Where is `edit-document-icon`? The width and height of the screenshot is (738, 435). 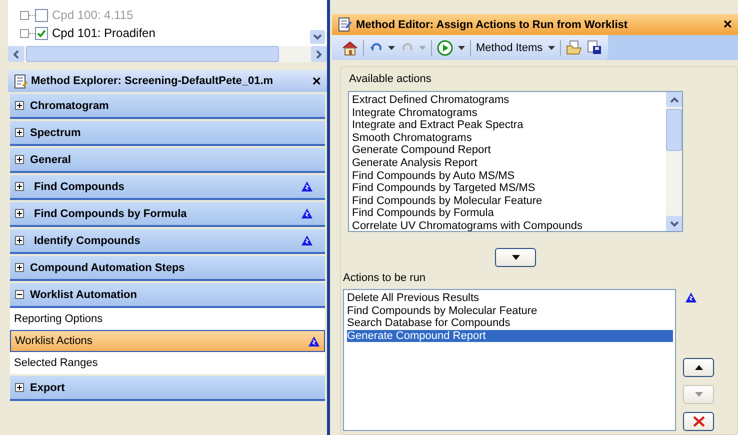
edit-document-icon is located at coordinates (345, 24).